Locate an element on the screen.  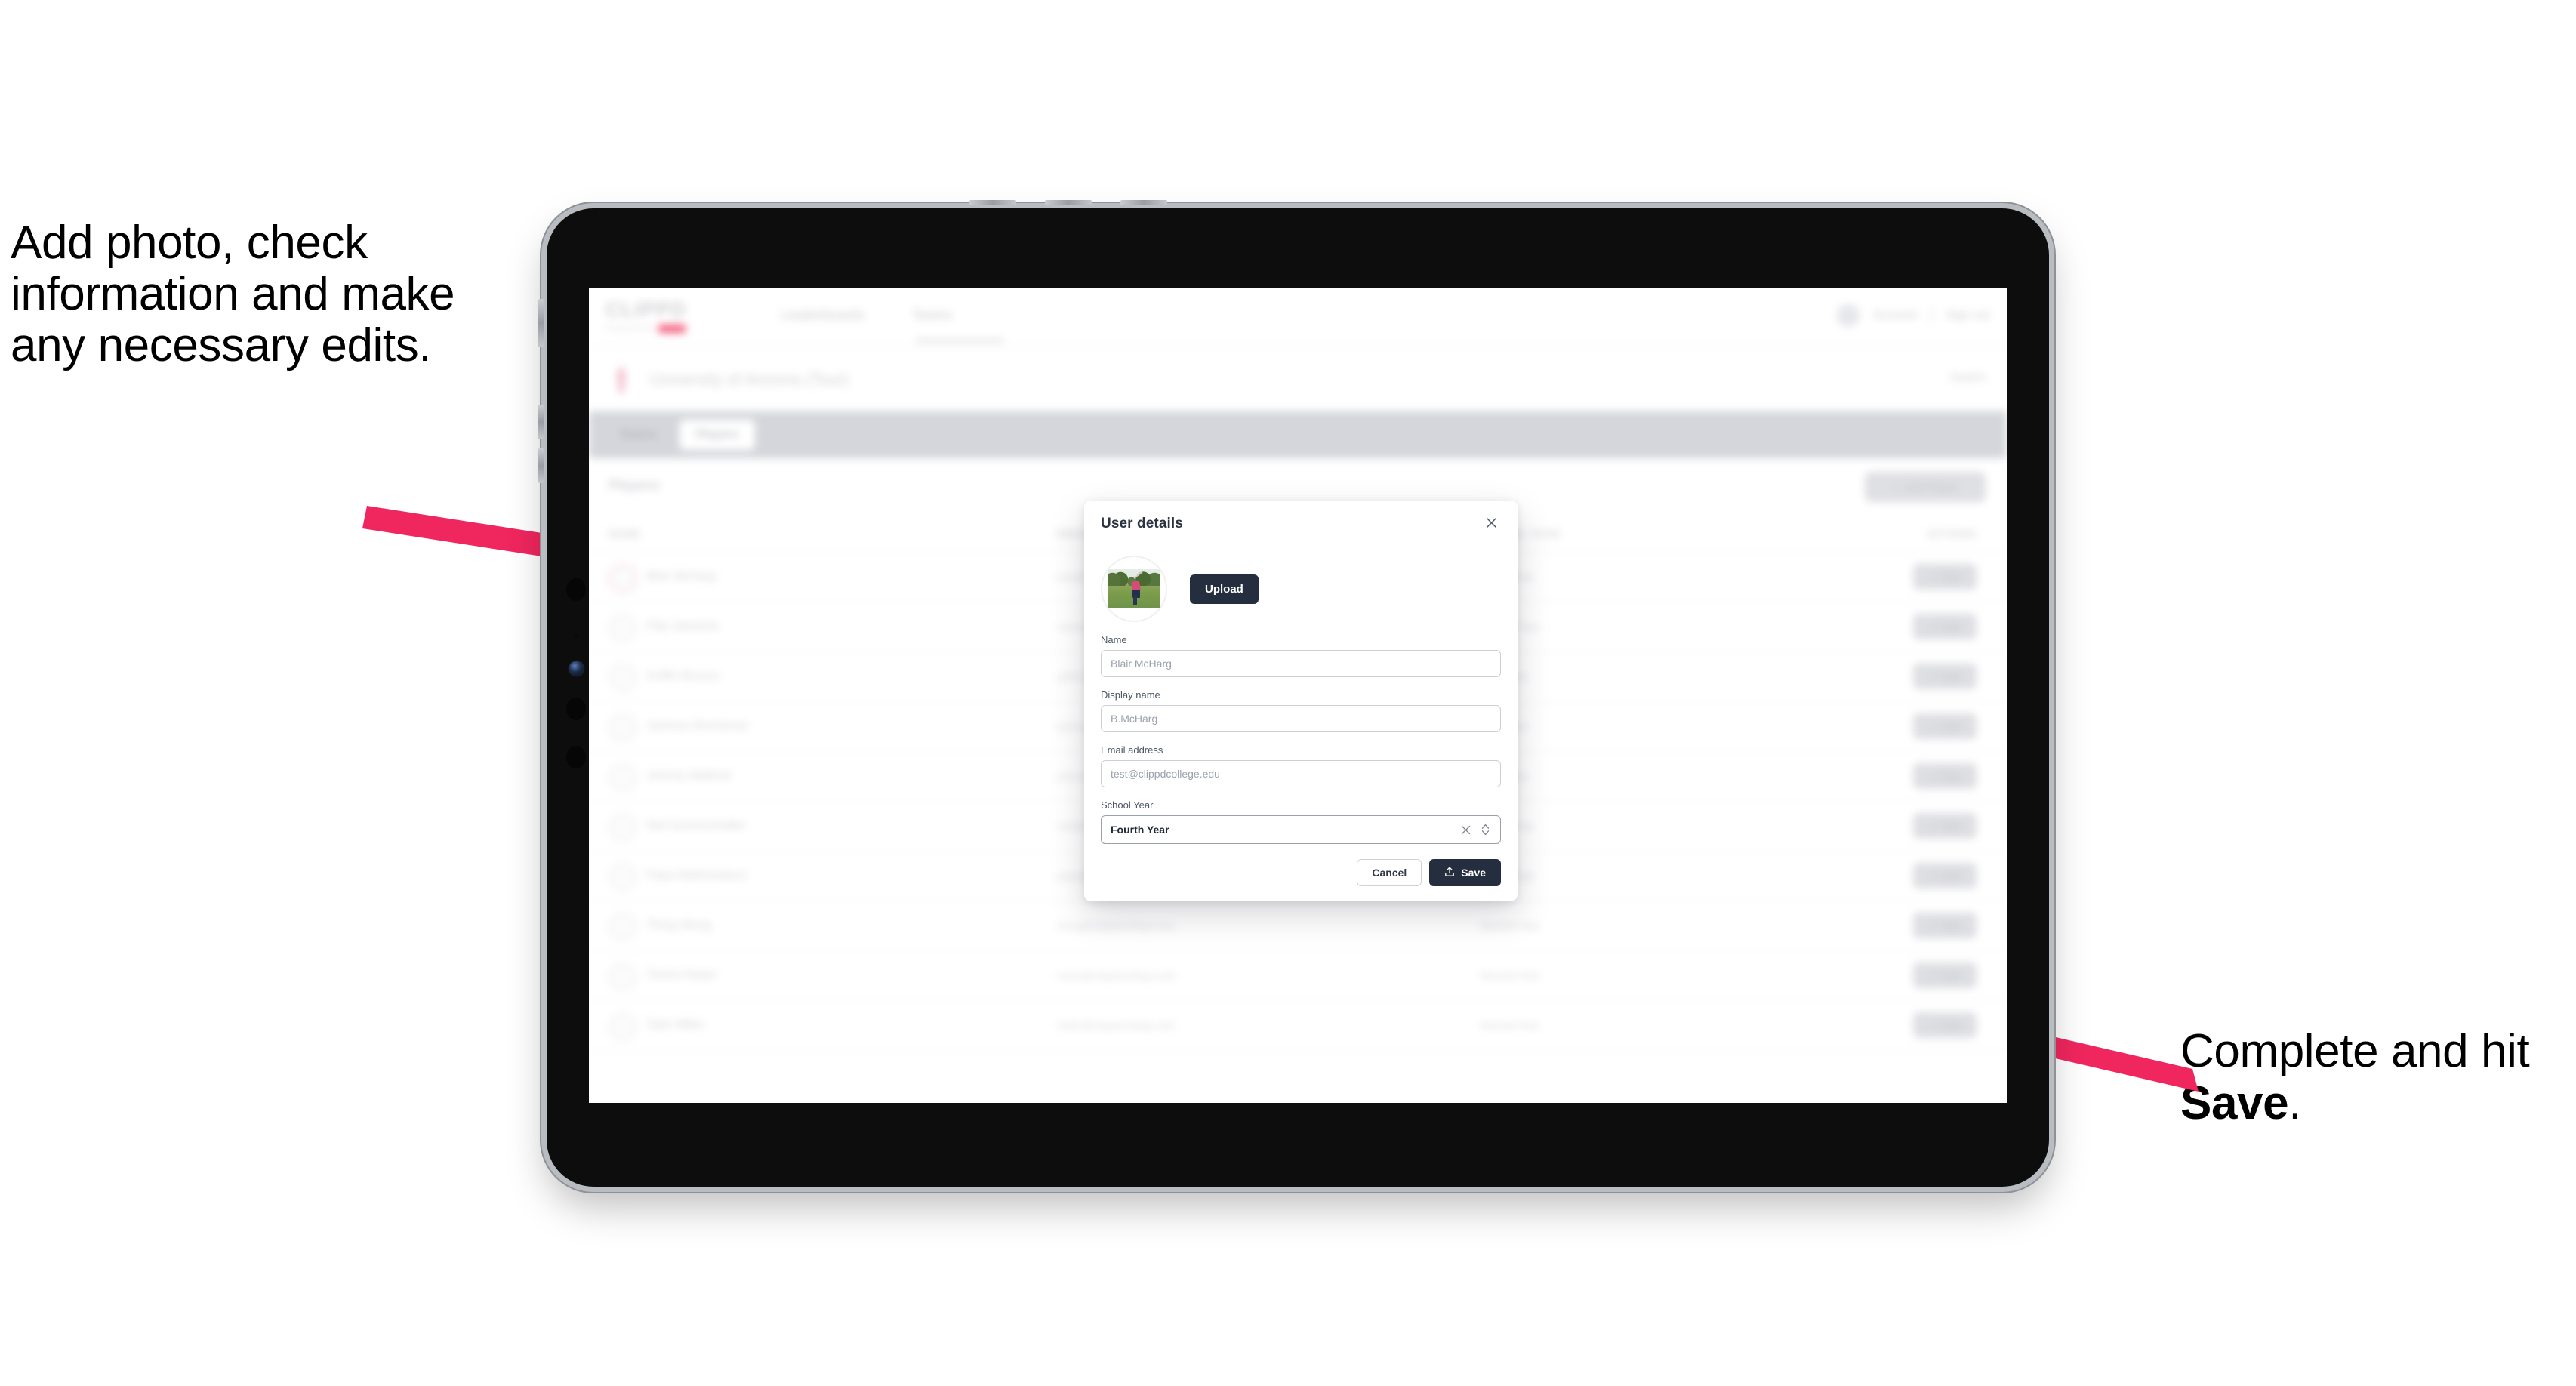
annotation-right-bold: Save is located at coordinates (2234, 1103).